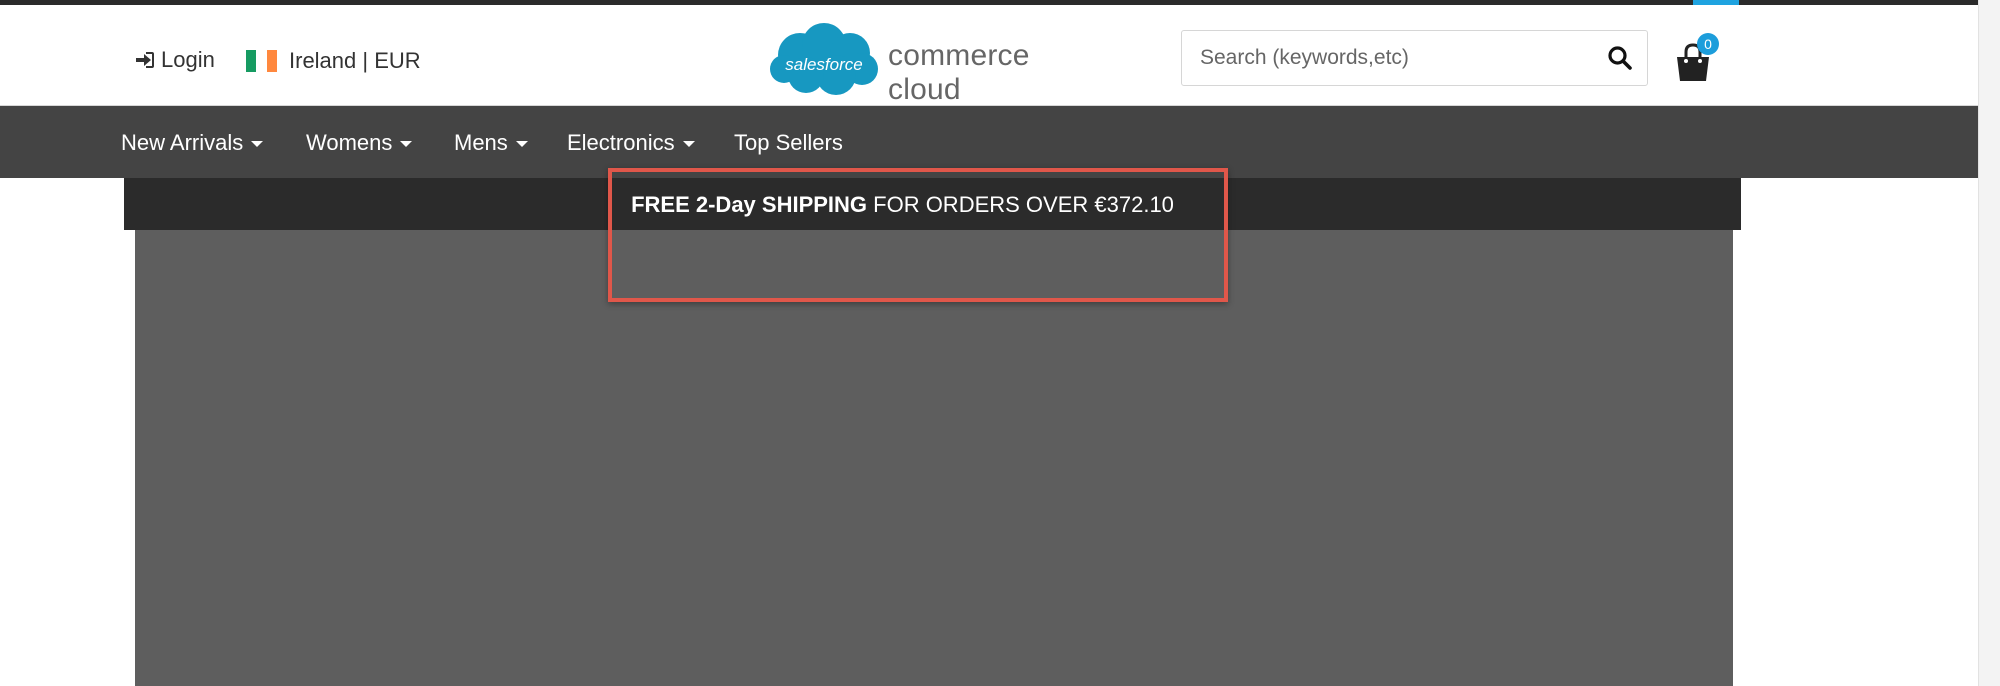  What do you see at coordinates (823, 64) in the screenshot?
I see `logo-badge-text: salesforce` at bounding box center [823, 64].